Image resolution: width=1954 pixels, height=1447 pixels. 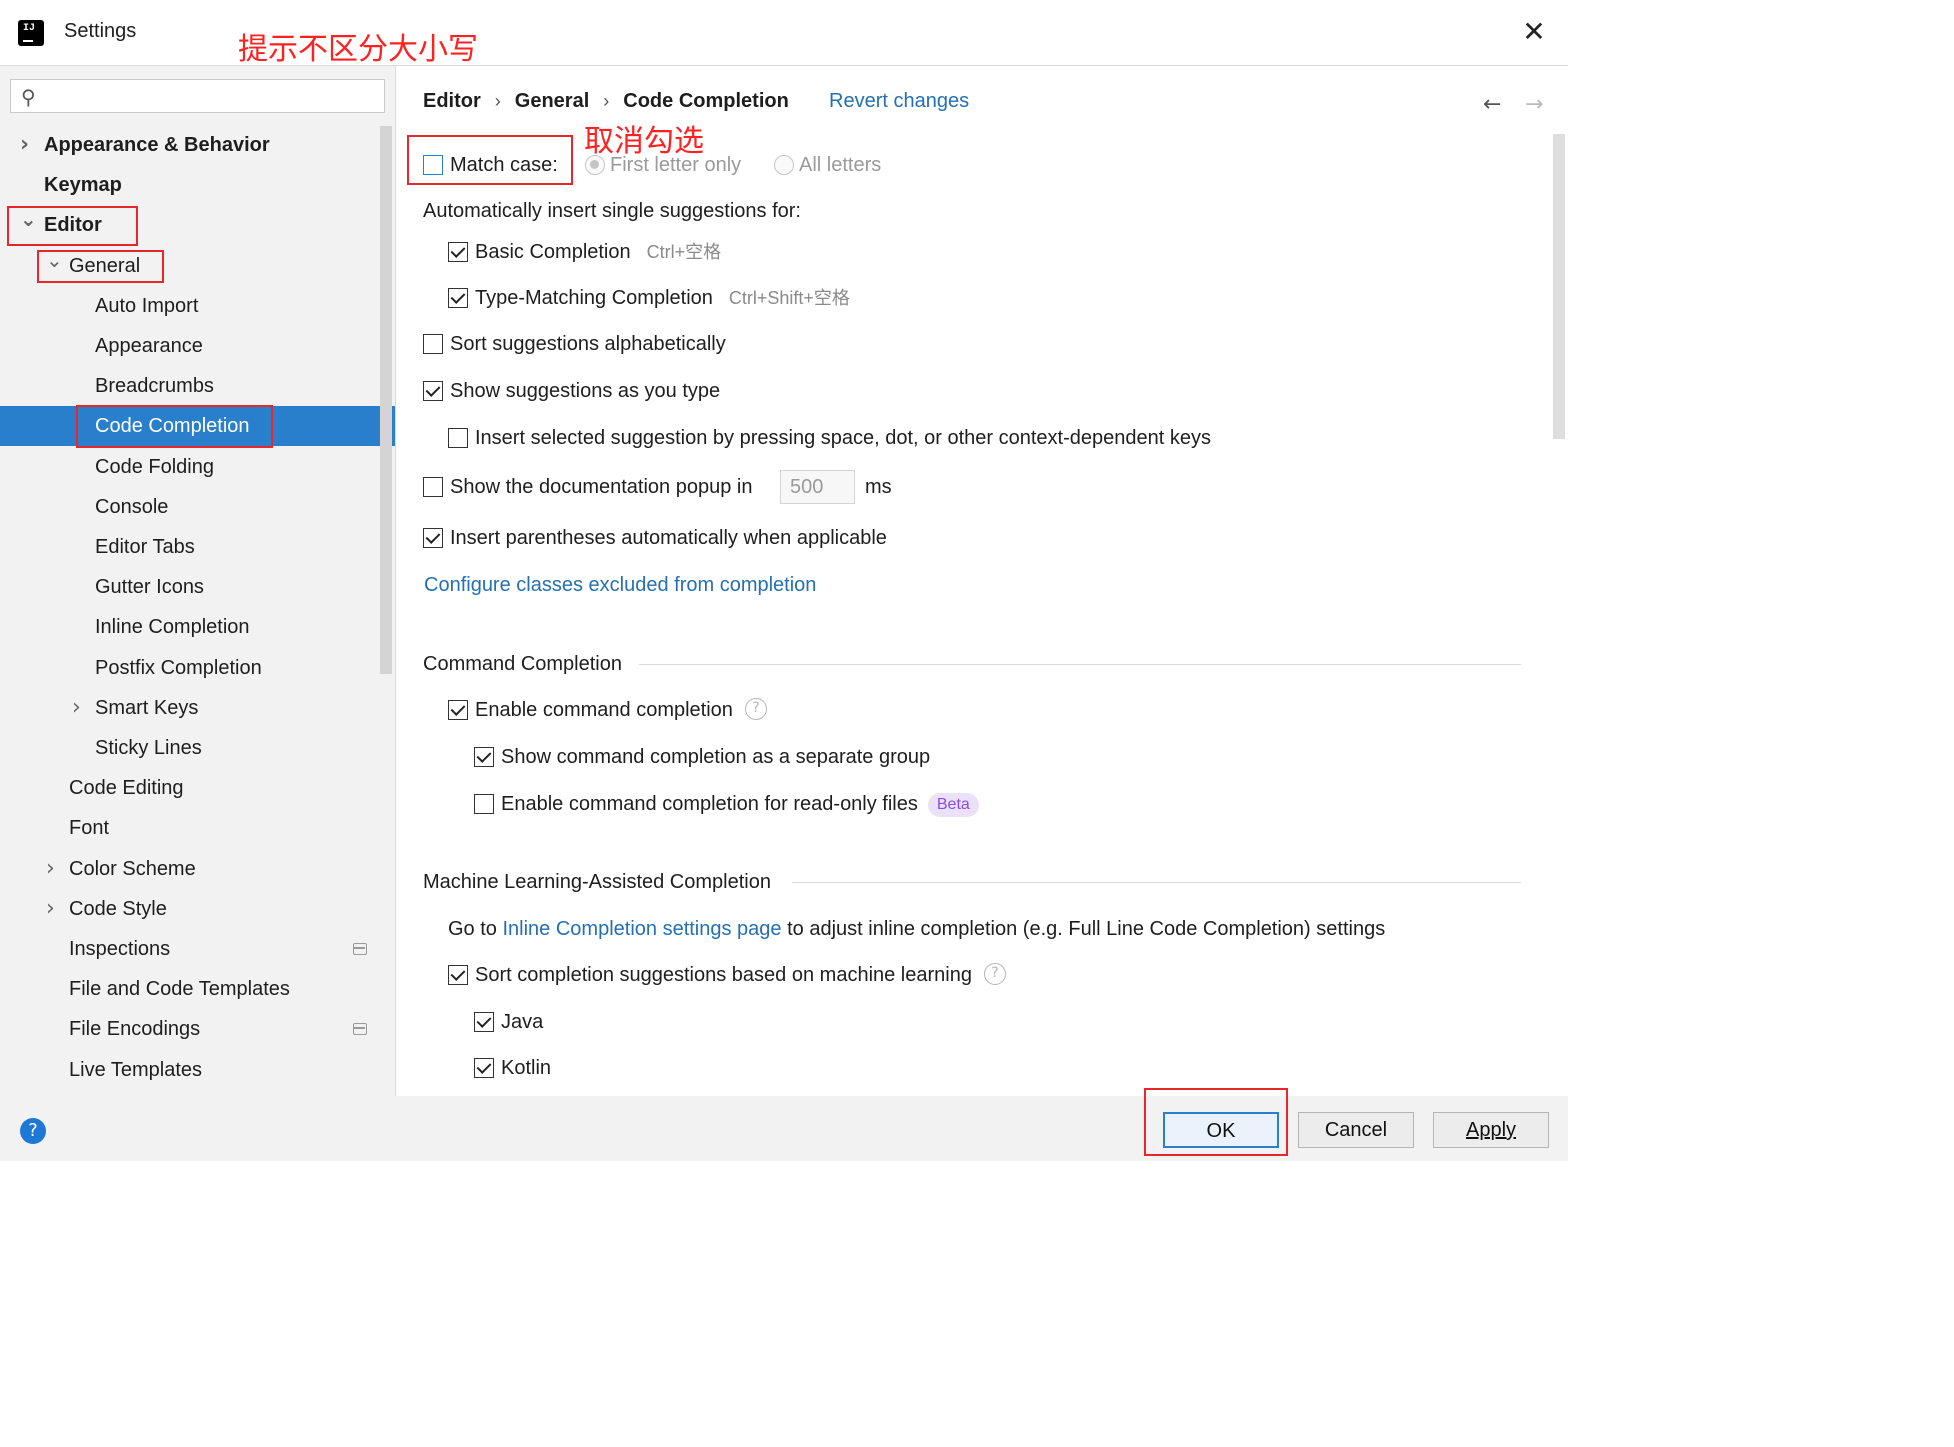 I want to click on sidebar-item-auto-import: Auto Import, so click(x=197, y=306).